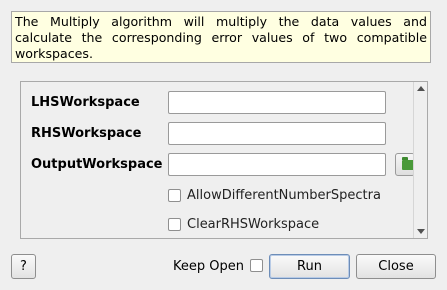  I want to click on browse-output-button, so click(405, 164).